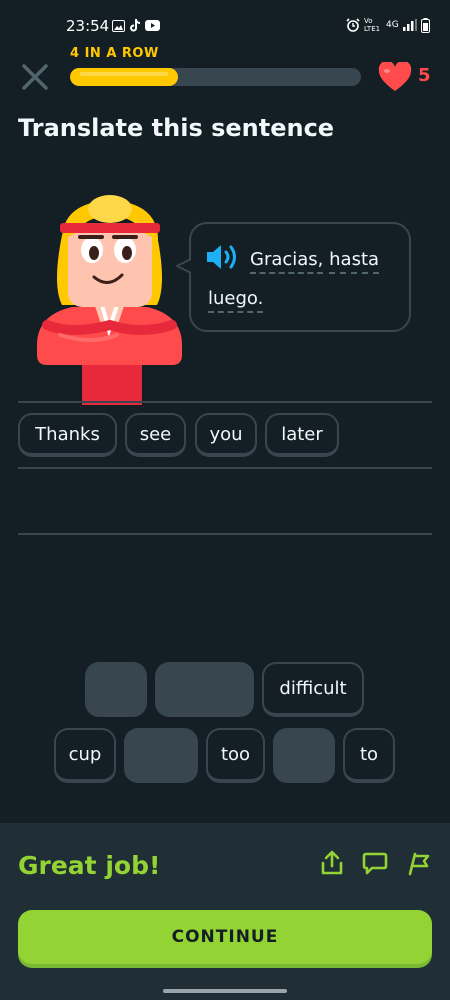 This screenshot has height=1000, width=450. What do you see at coordinates (372, 25) in the screenshot?
I see `carrier-label: Vo LTE1` at bounding box center [372, 25].